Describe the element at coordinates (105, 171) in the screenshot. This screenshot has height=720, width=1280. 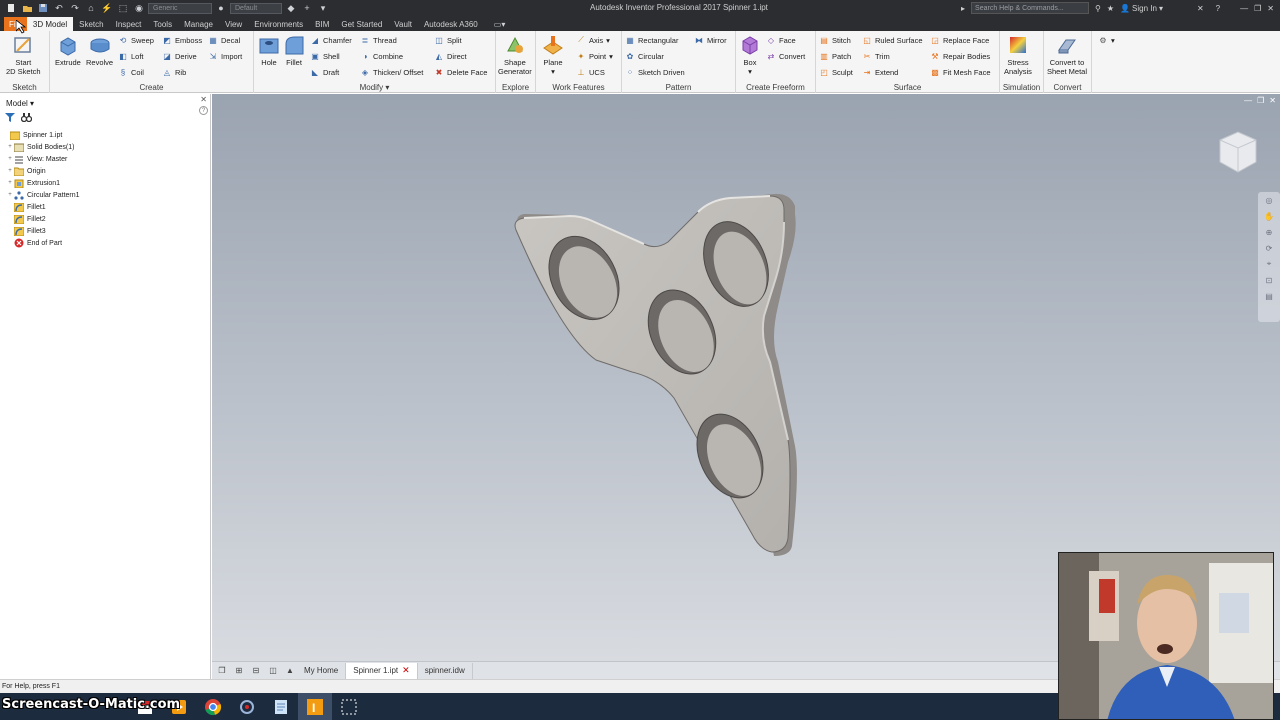
I see `tree-item-origin: + Origin` at that location.